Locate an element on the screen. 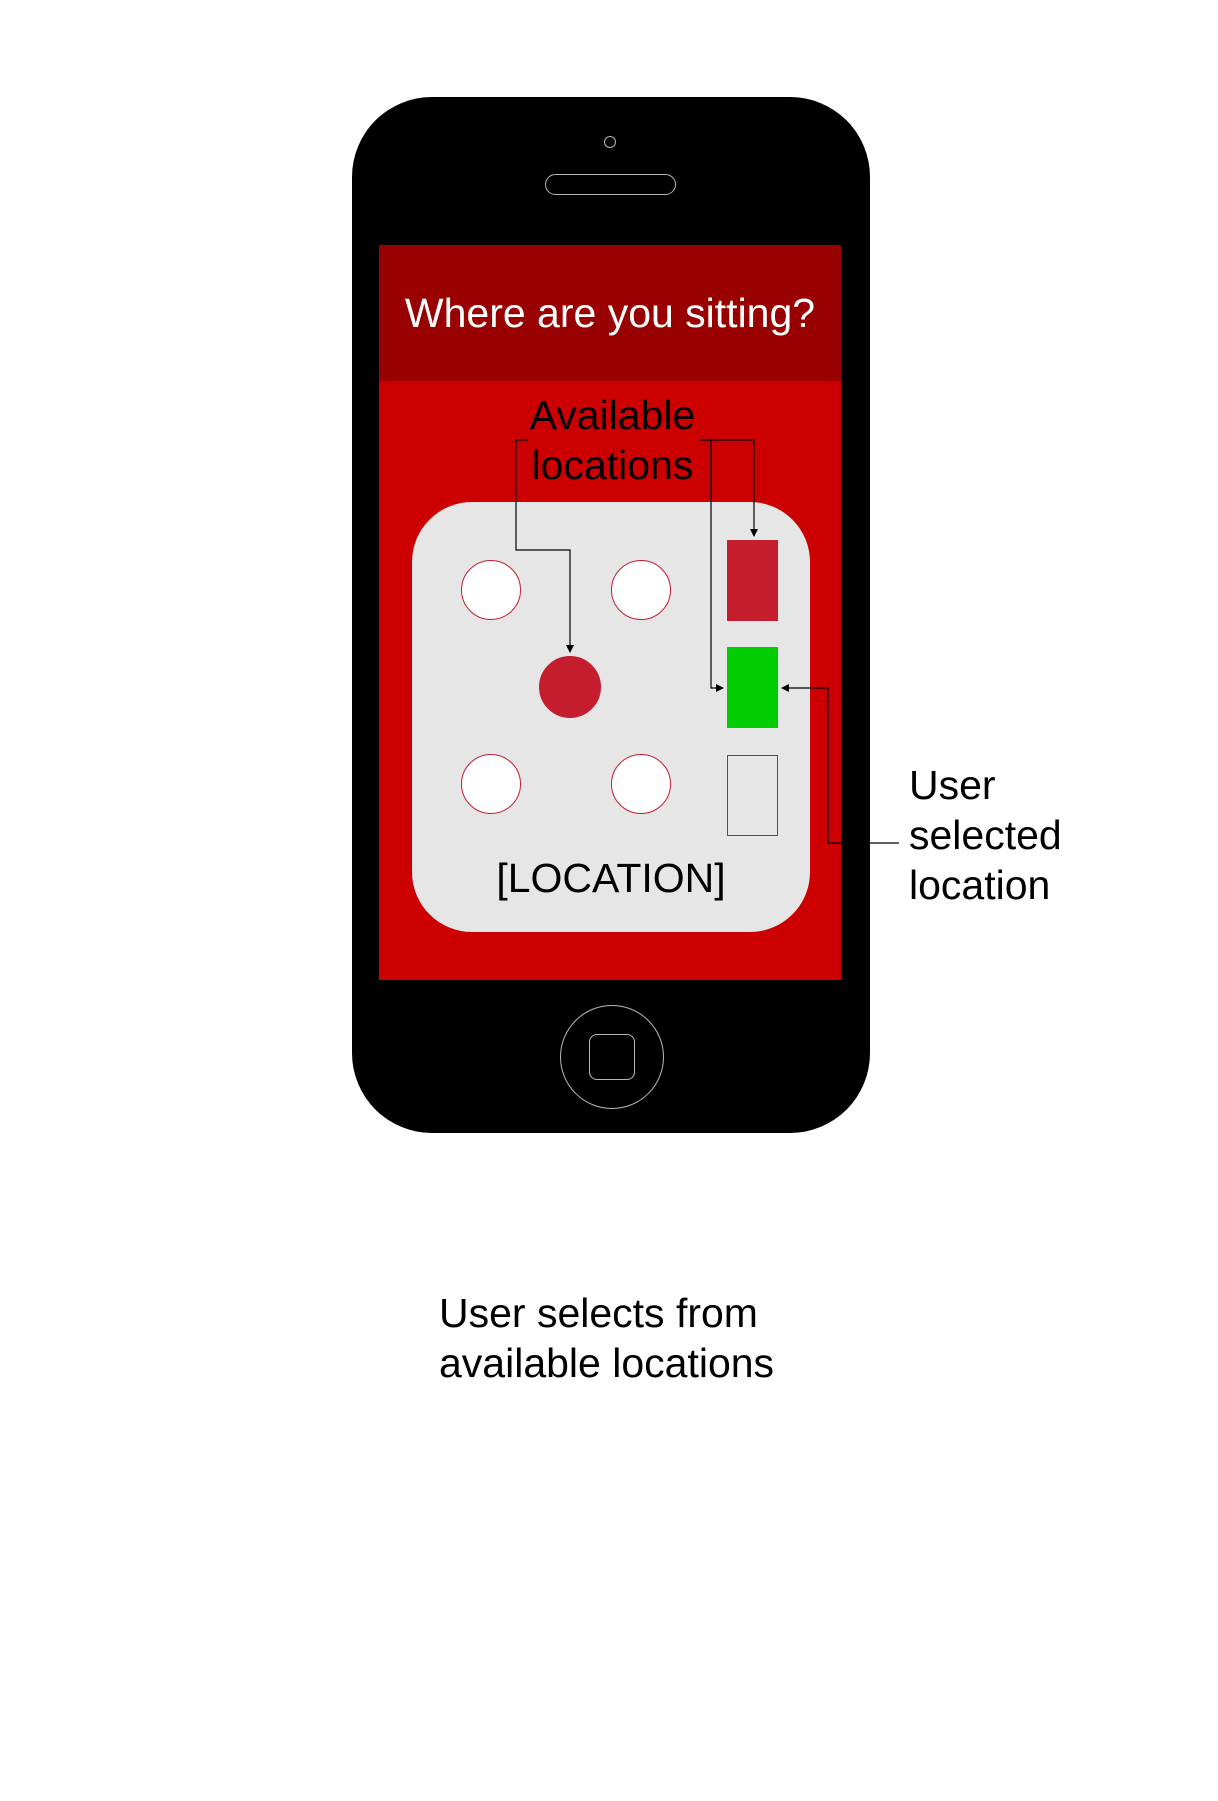 This screenshot has height=1801, width=1218. user-selected-annotation: User selected location is located at coordinates (985, 835).